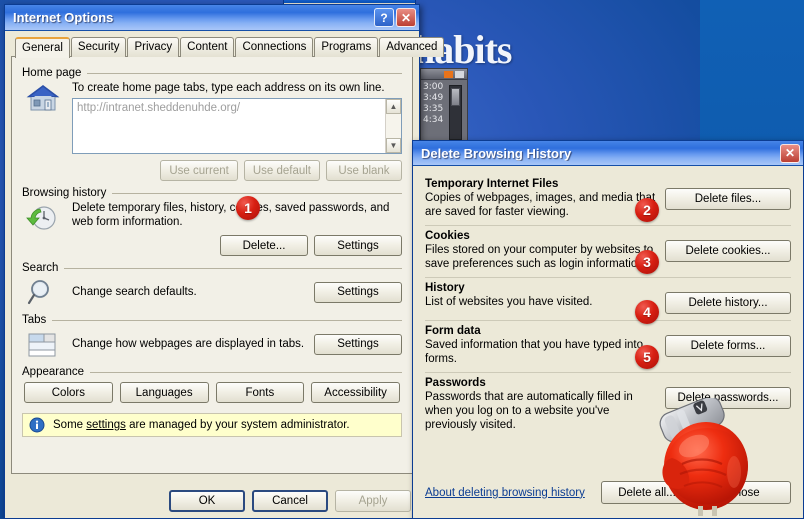 The width and height of the screenshot is (804, 519). I want to click on appearance-group-header: Appearance, so click(212, 372).